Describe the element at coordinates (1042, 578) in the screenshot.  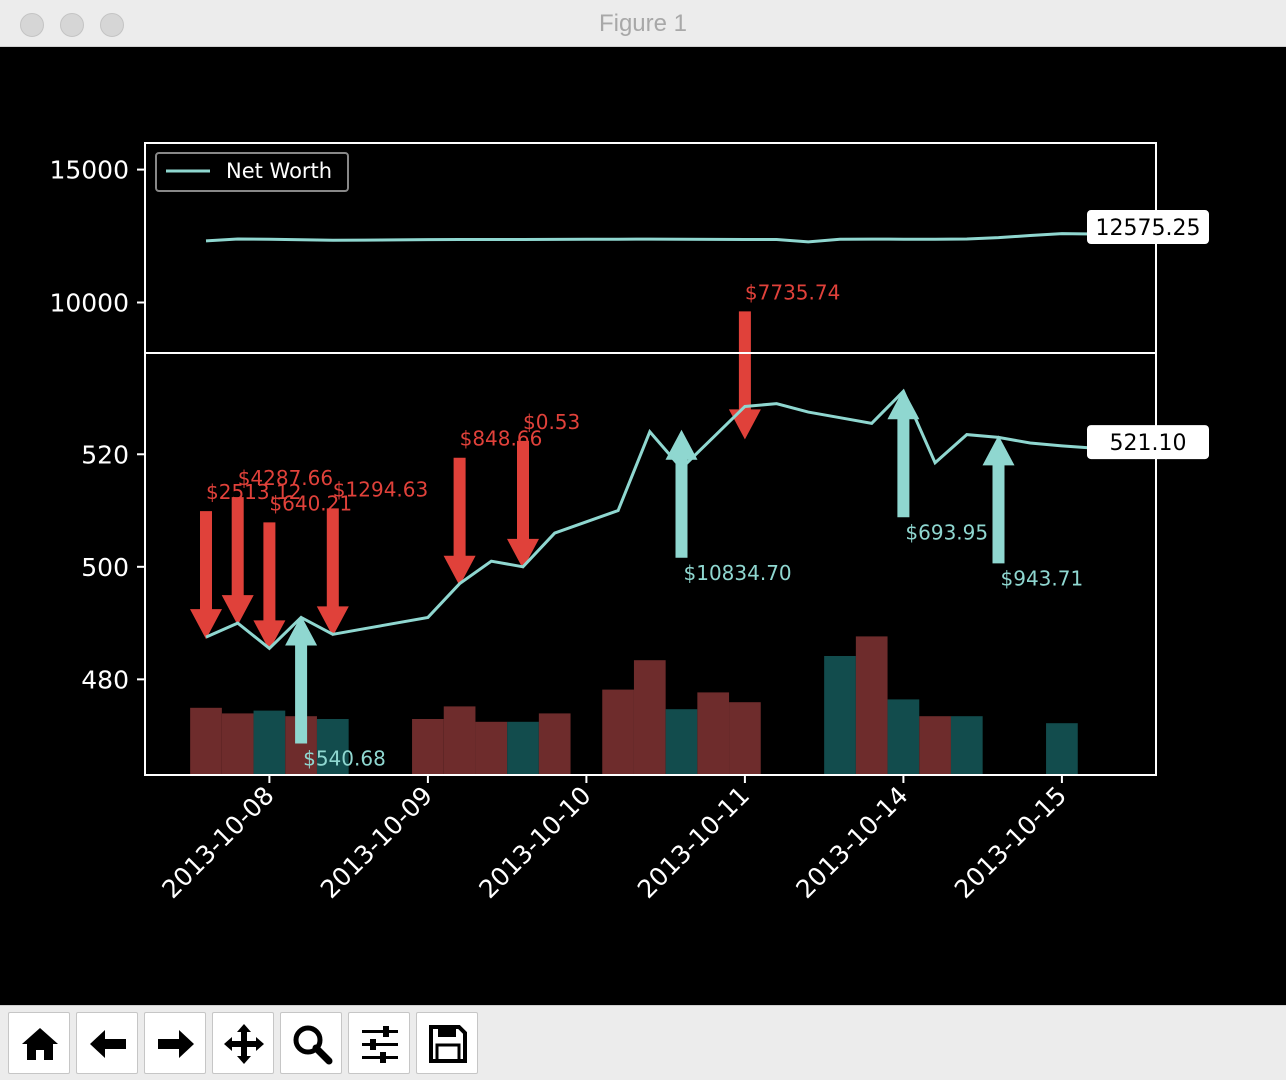
I see `trade-label: $943.71` at that location.